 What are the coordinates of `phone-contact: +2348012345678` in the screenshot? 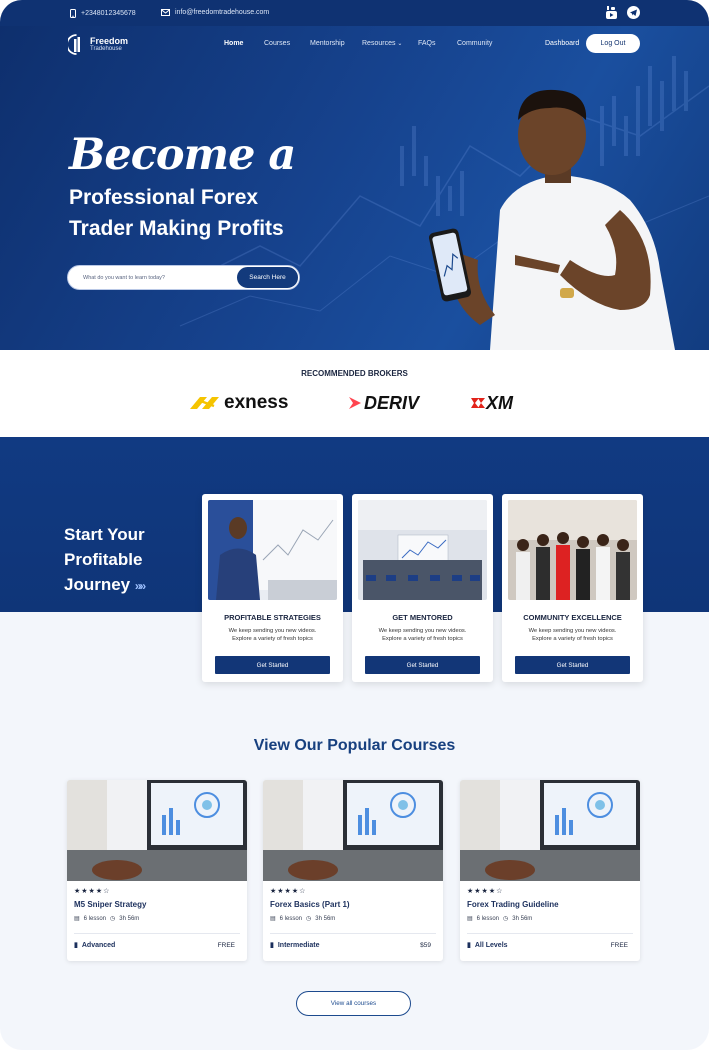 It's located at (103, 13).